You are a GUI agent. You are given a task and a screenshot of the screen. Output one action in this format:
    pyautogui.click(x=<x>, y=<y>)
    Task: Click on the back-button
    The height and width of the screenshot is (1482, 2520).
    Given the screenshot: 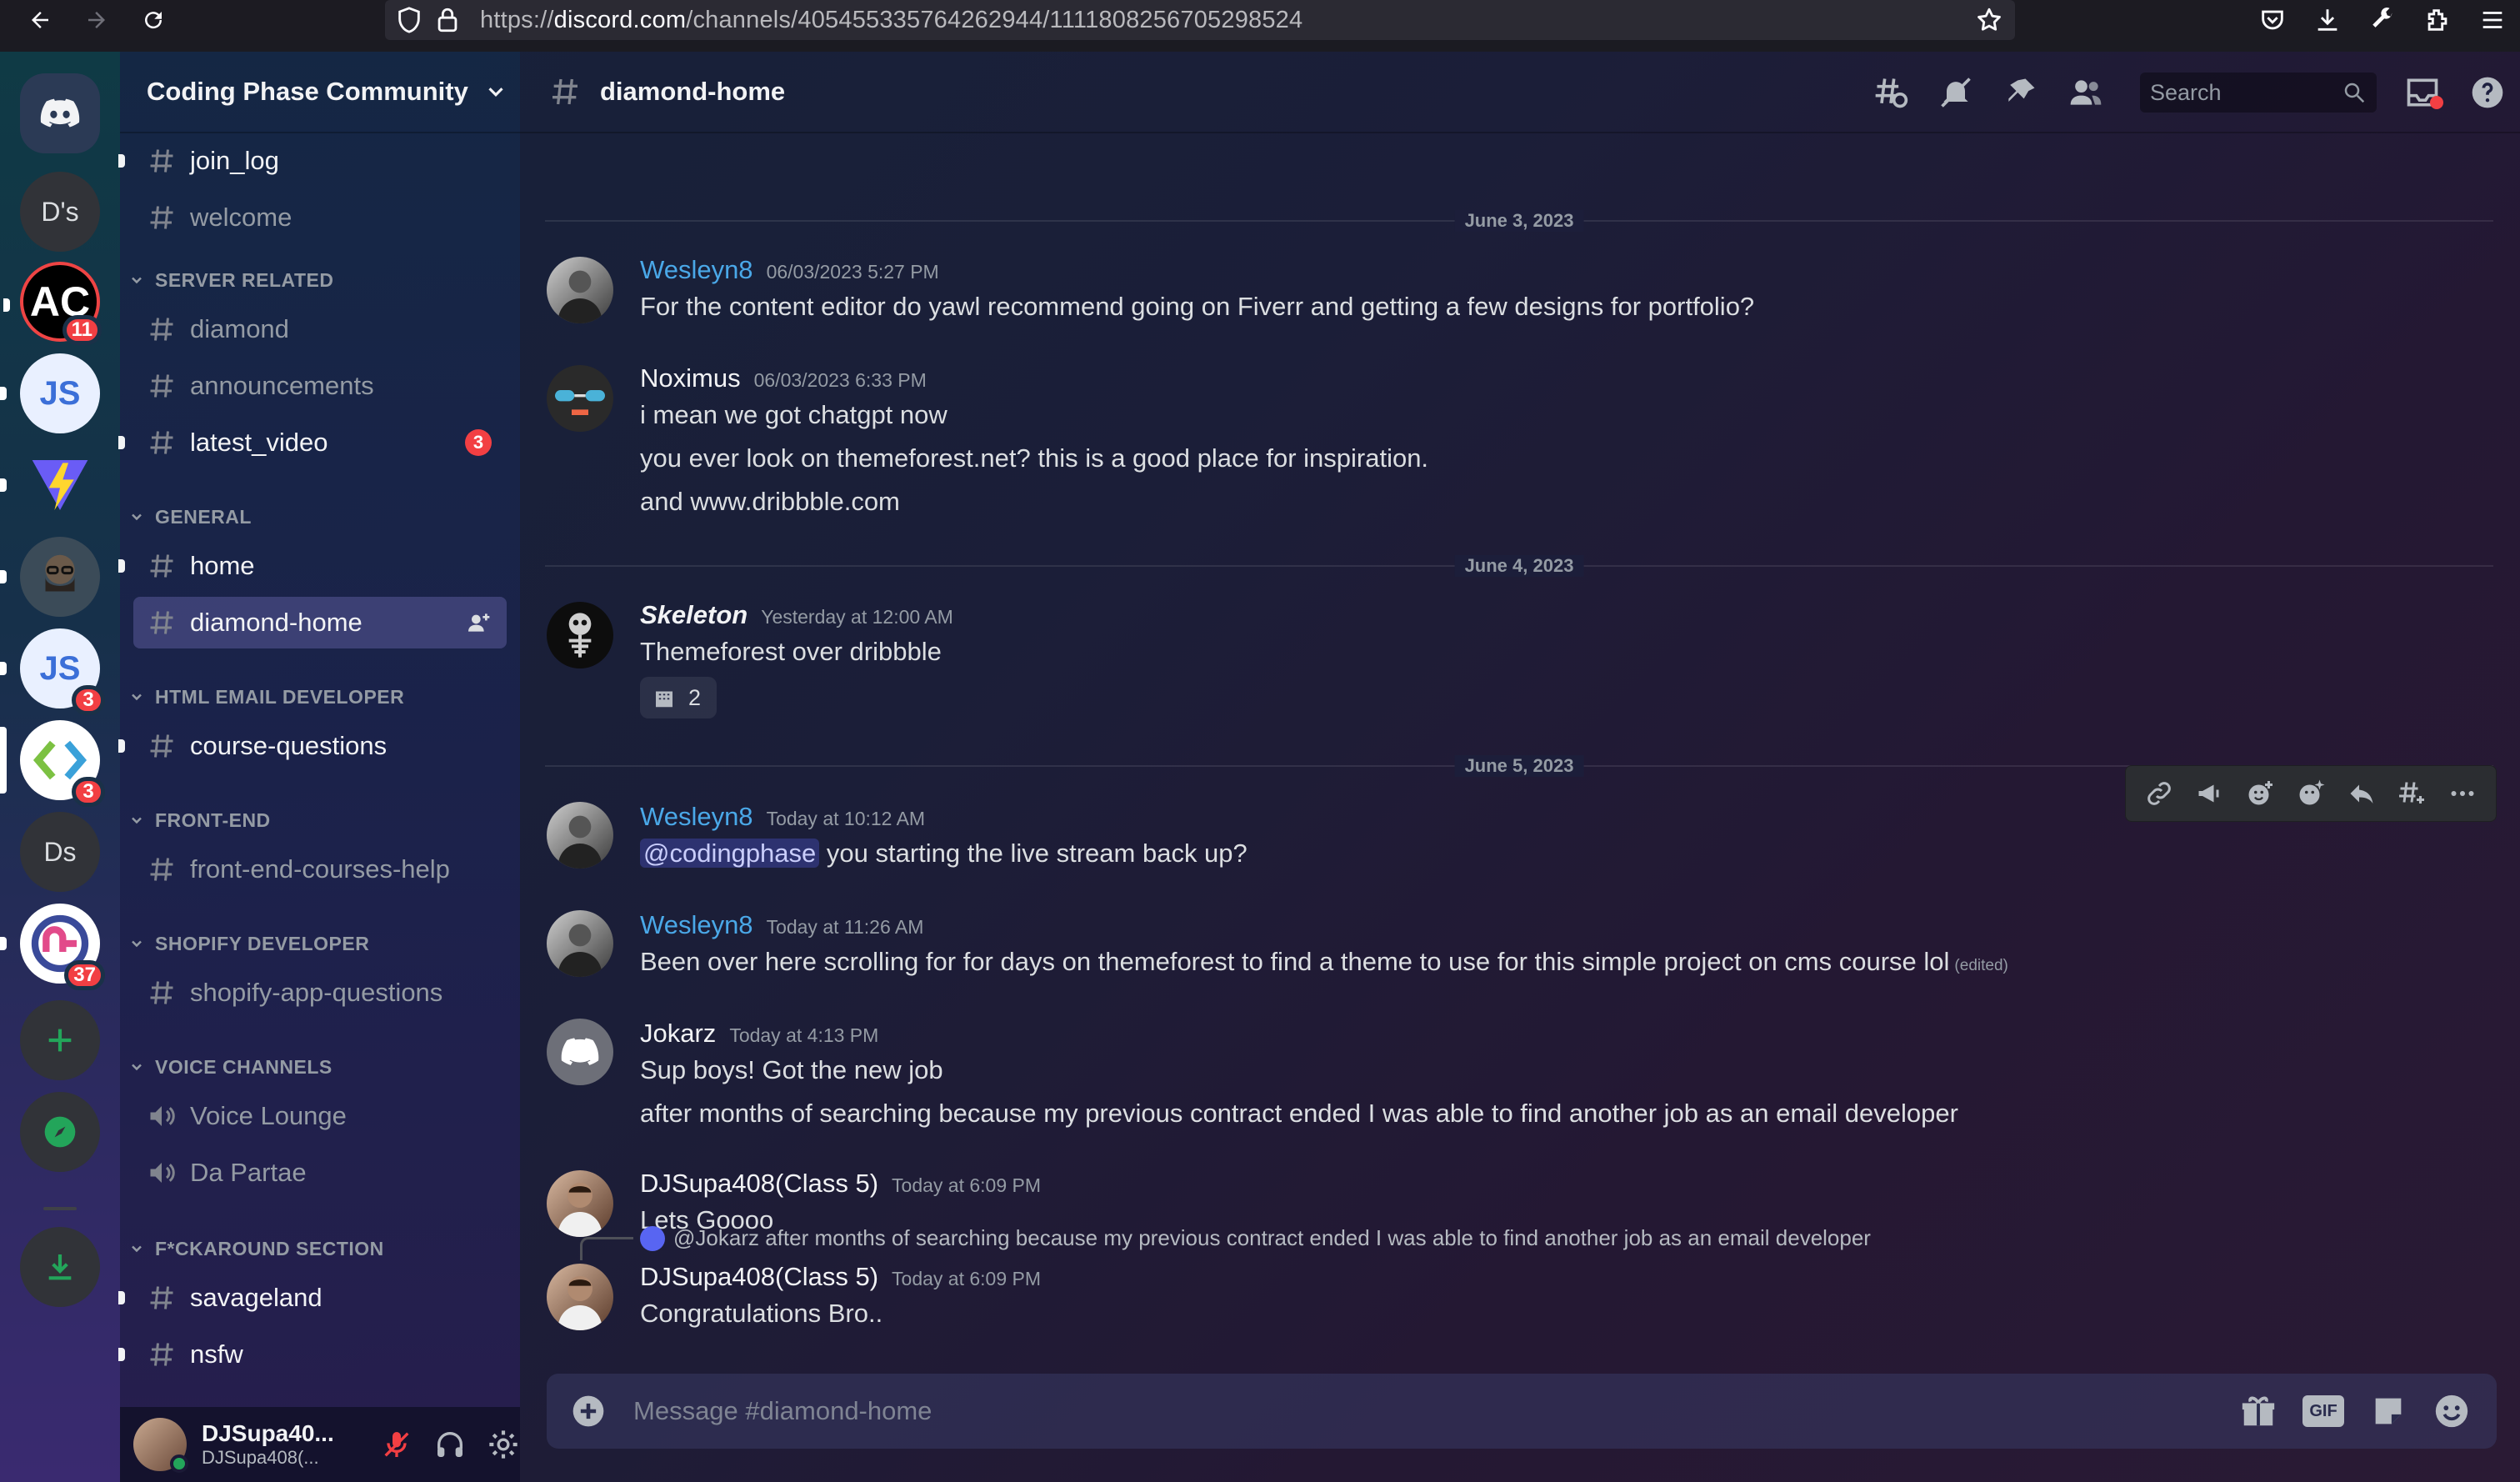 What is the action you would take?
    pyautogui.click(x=40, y=20)
    